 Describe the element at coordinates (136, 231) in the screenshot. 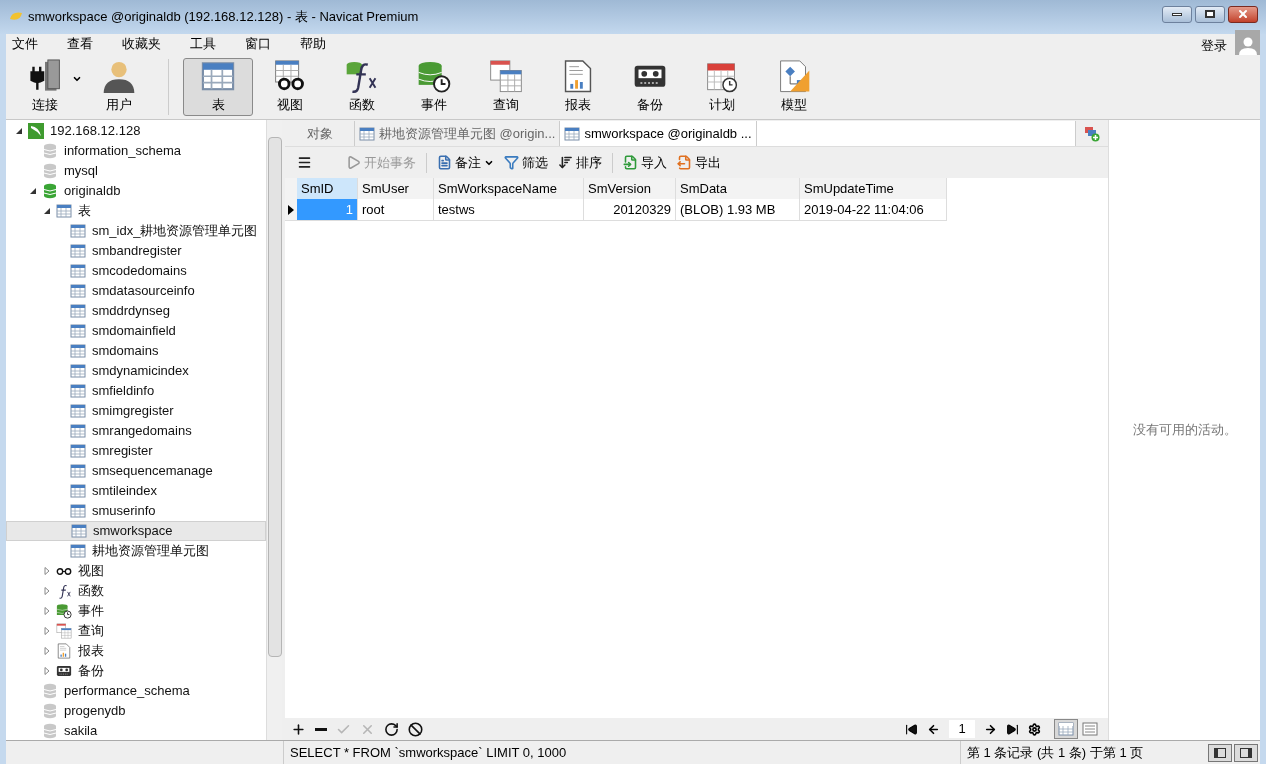

I see `tree-item: sm_idx_耕地资源管理单元图` at that location.